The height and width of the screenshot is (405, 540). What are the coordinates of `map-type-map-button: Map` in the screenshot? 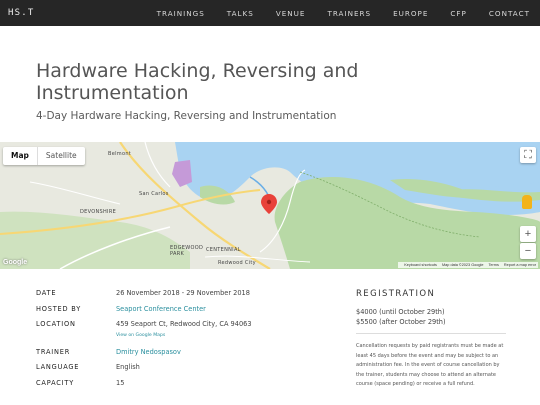 It's located at (20, 156).